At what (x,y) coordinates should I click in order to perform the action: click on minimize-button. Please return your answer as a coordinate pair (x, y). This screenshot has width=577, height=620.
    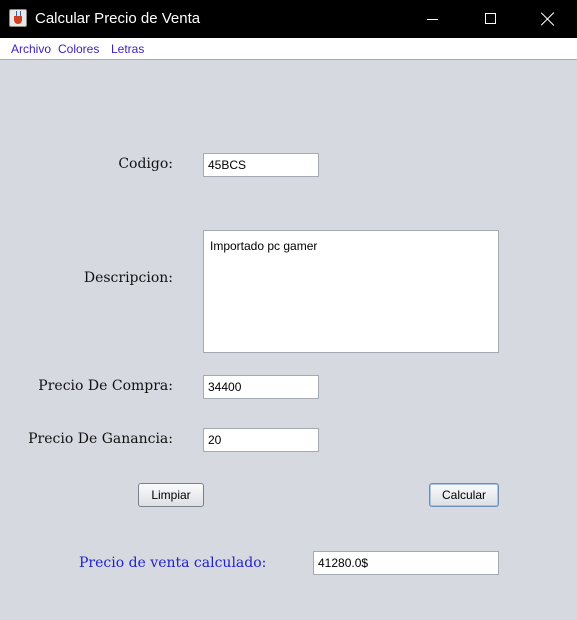
    Looking at the image, I should click on (432, 19).